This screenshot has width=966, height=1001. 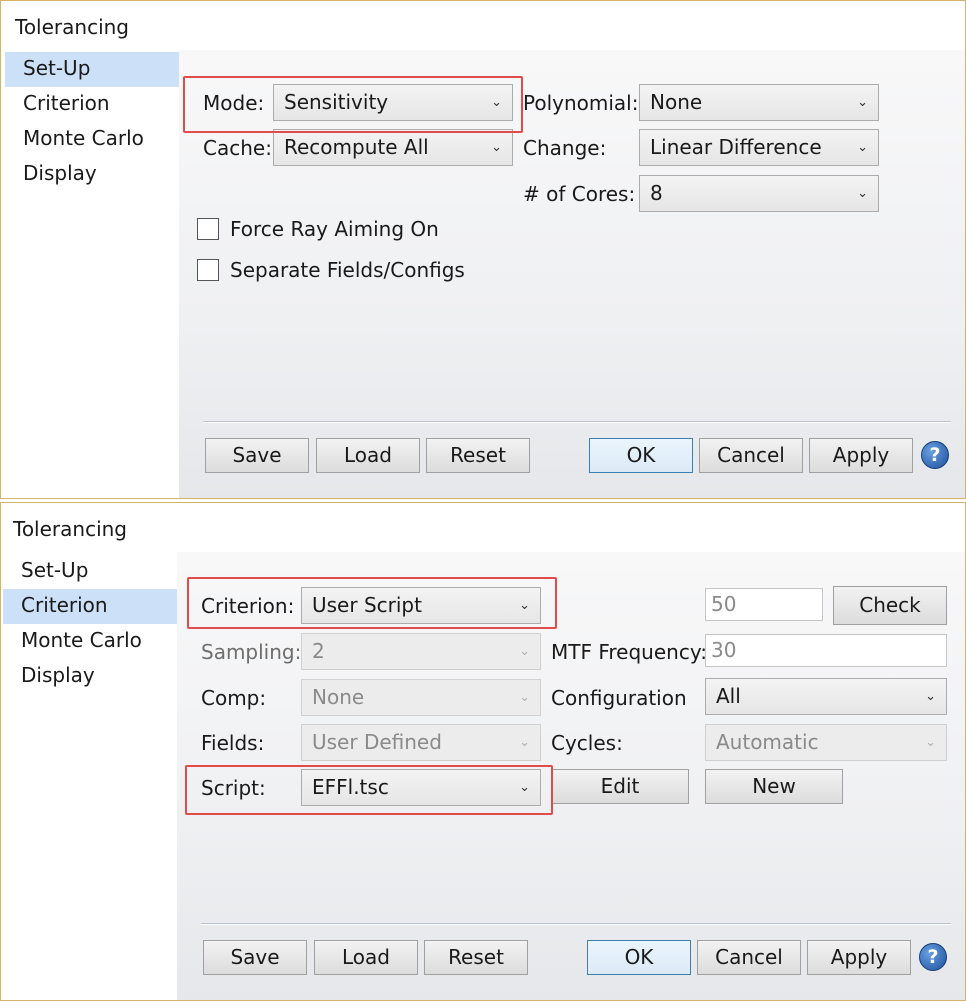 What do you see at coordinates (826, 742) in the screenshot?
I see `cycles-select: Automatic ⌄` at bounding box center [826, 742].